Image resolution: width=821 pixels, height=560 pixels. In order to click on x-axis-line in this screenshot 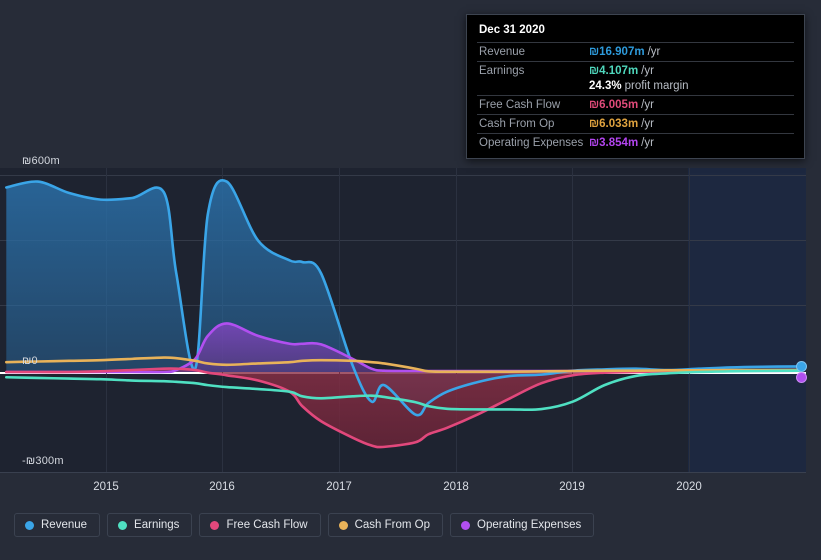, I will do `click(403, 472)`.